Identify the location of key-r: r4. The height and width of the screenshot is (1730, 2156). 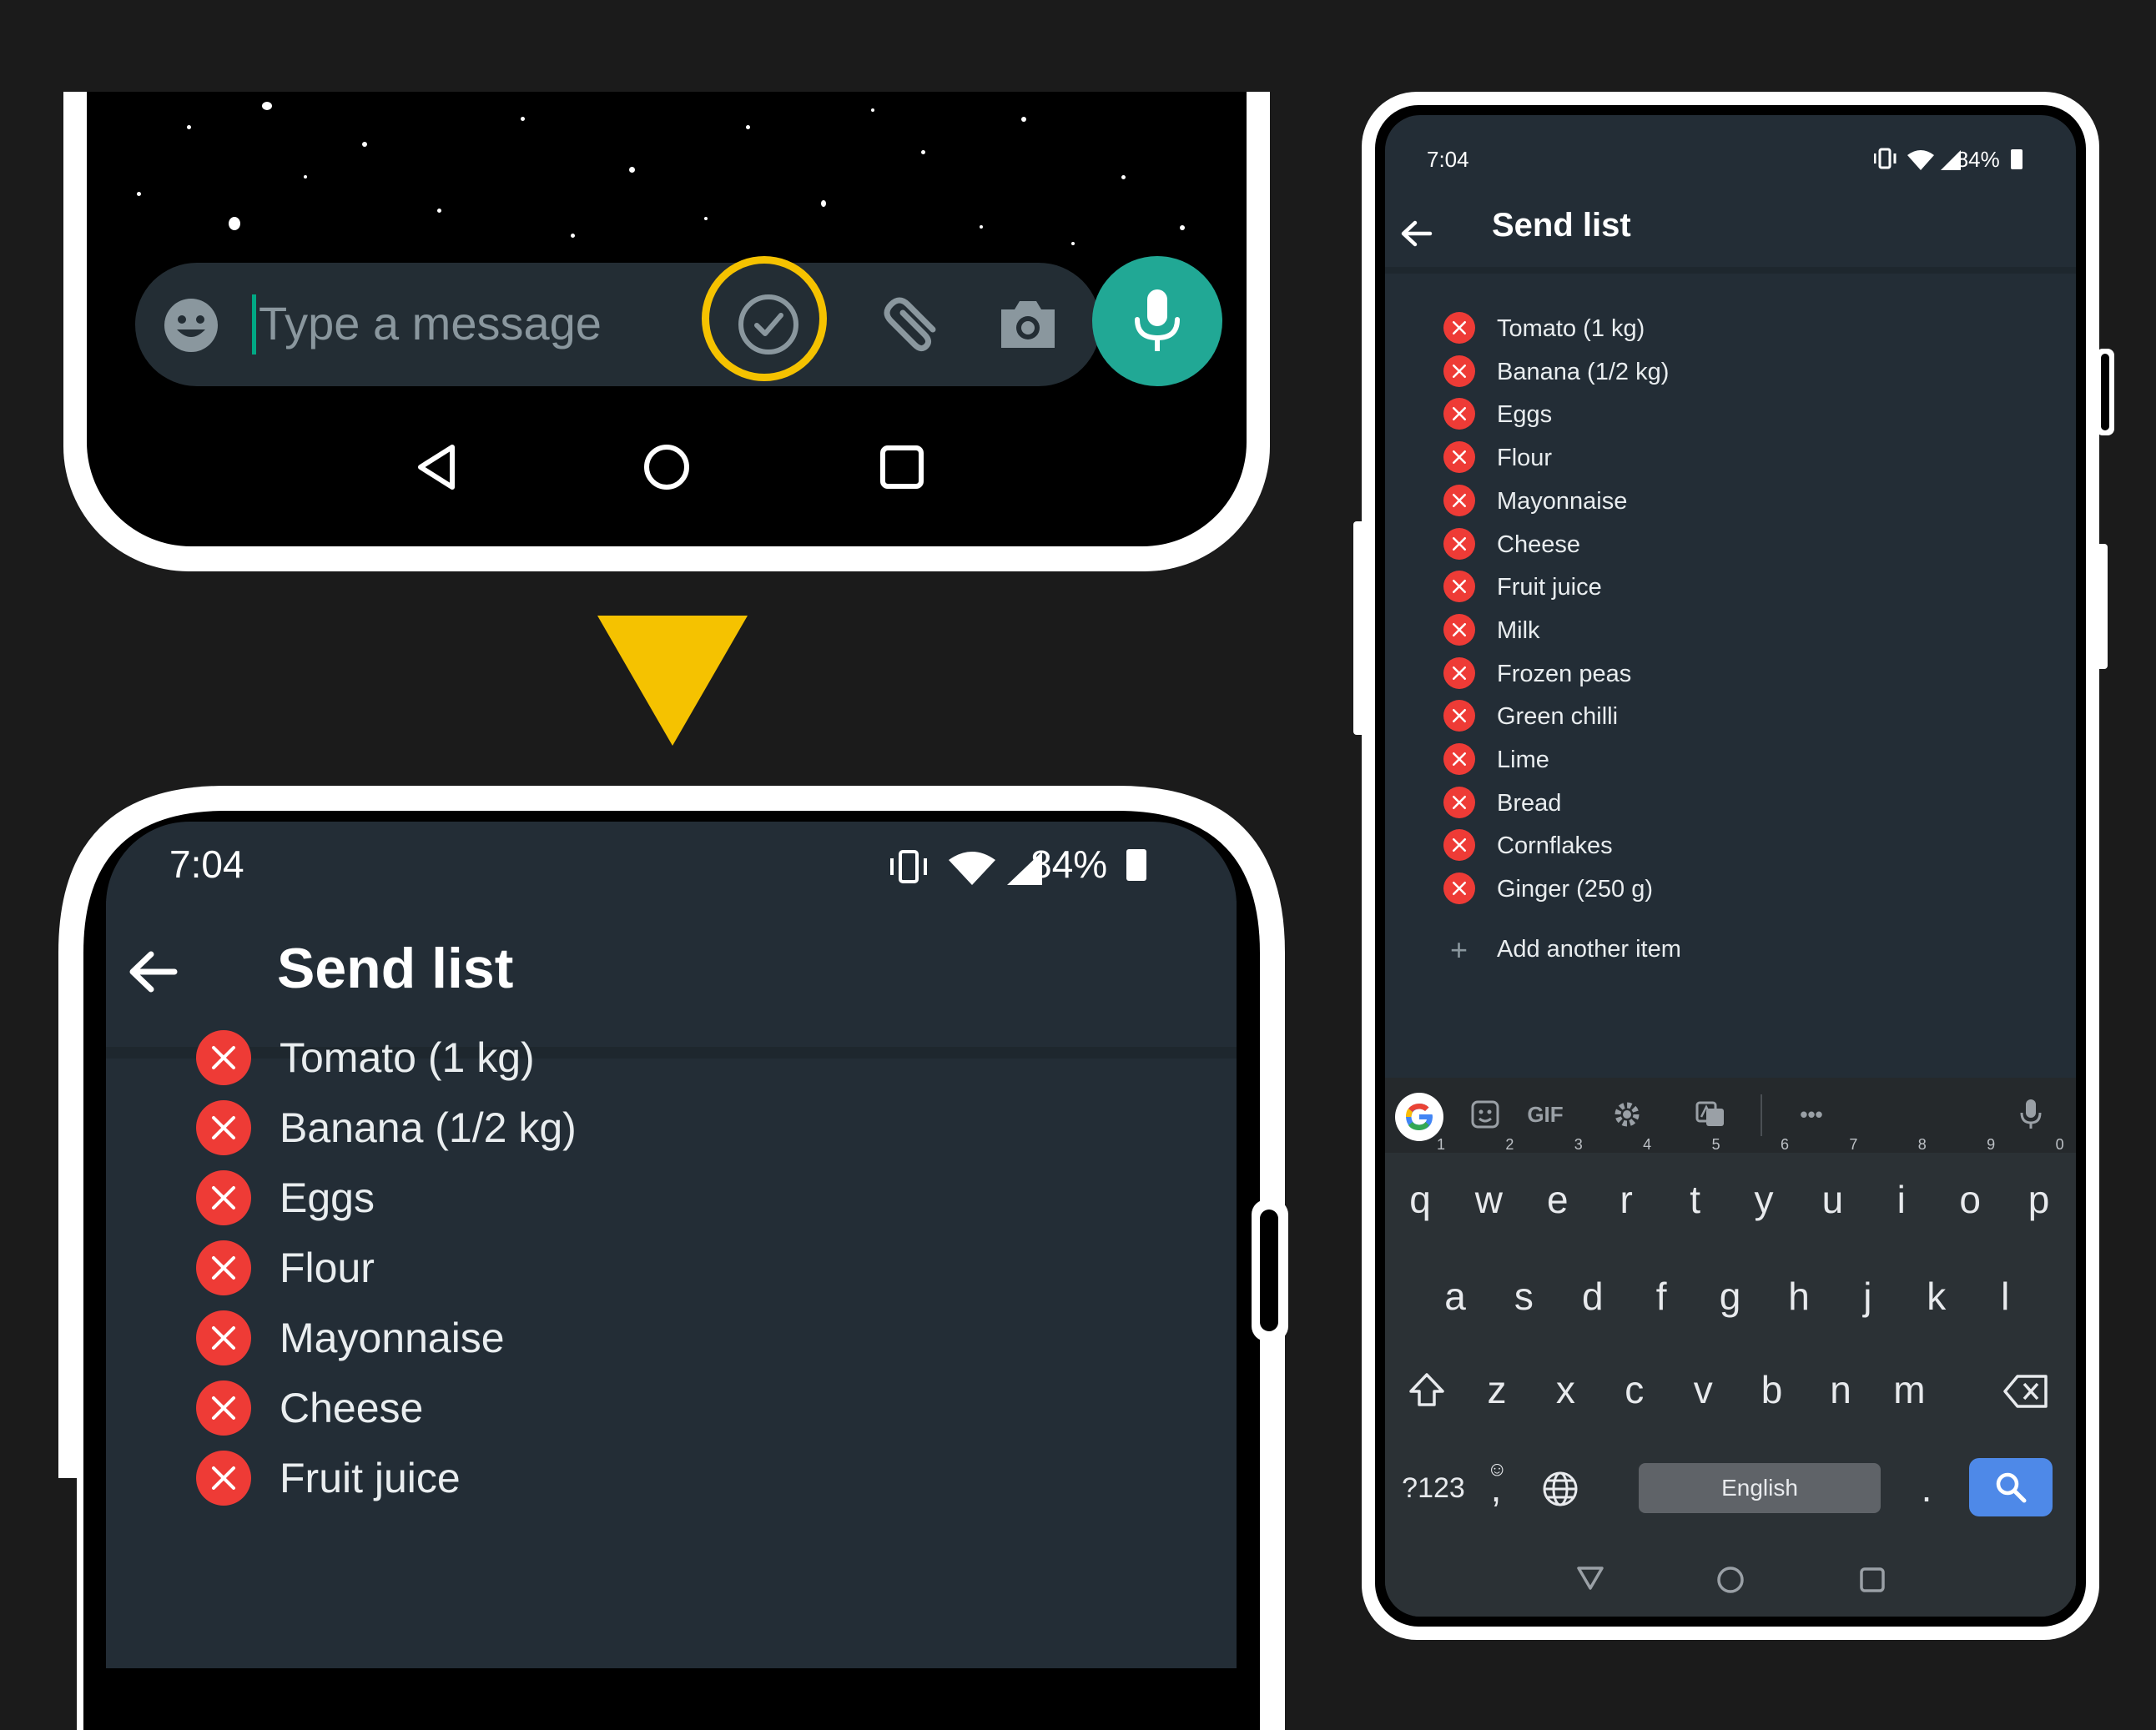
(1626, 1188).